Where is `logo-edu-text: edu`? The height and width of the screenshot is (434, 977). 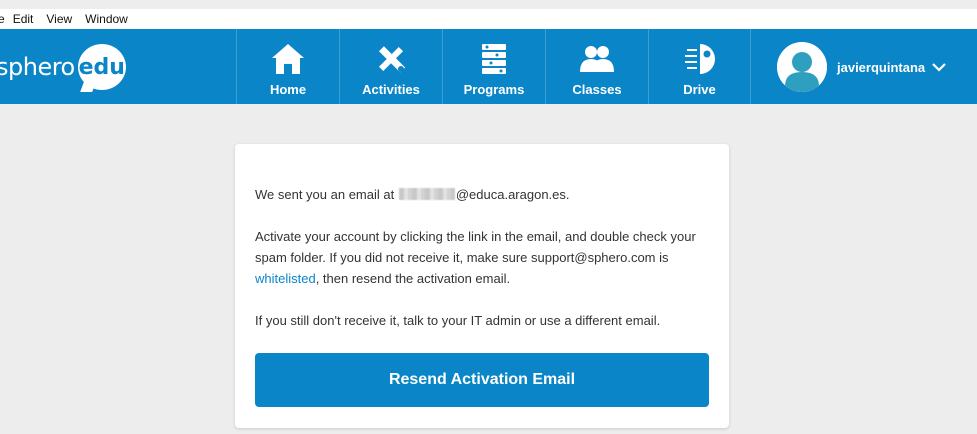
logo-edu-text: edu is located at coordinates (101, 67).